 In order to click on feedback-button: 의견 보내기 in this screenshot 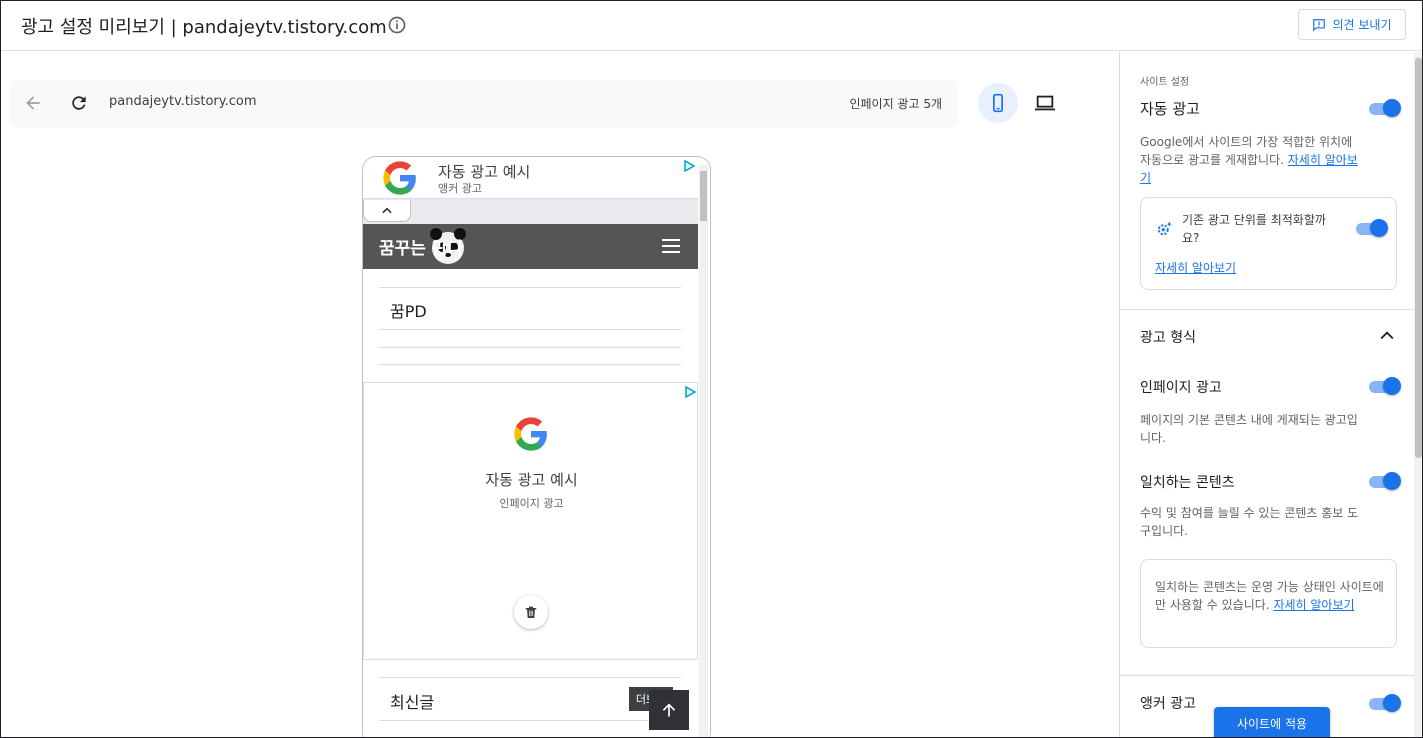, I will do `click(1352, 24)`.